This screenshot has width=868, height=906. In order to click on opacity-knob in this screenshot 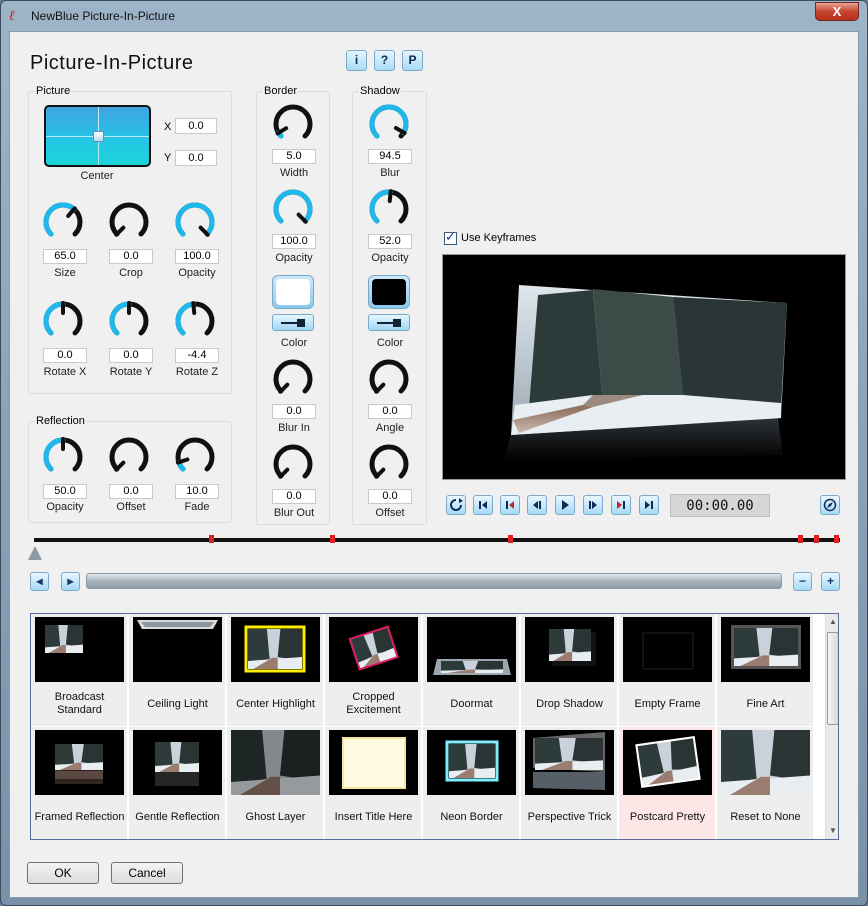, I will do `click(195, 222)`.